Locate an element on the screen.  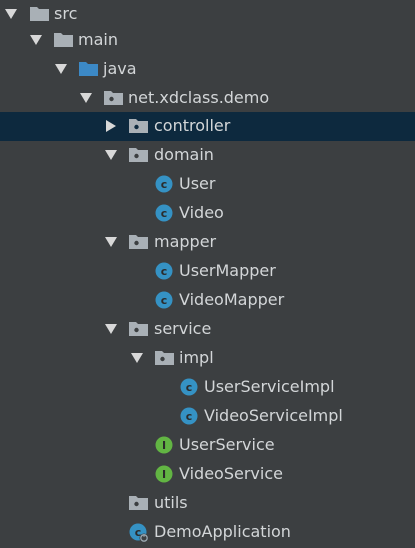
tree-node-label: java is located at coordinates (120, 68).